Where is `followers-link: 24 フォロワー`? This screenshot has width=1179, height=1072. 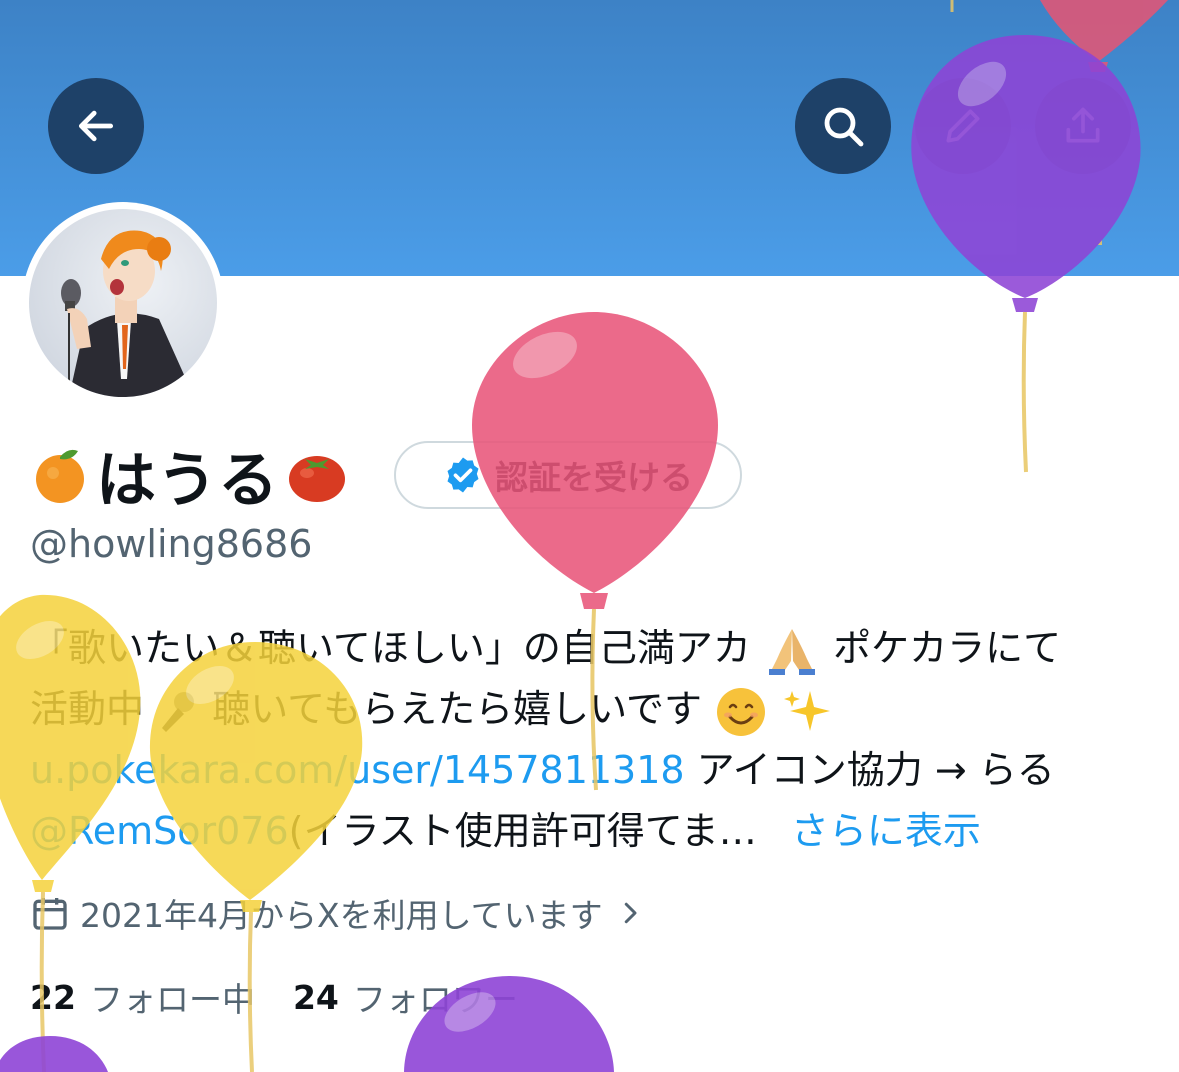 followers-link: 24 フォロワー is located at coordinates (405, 997).